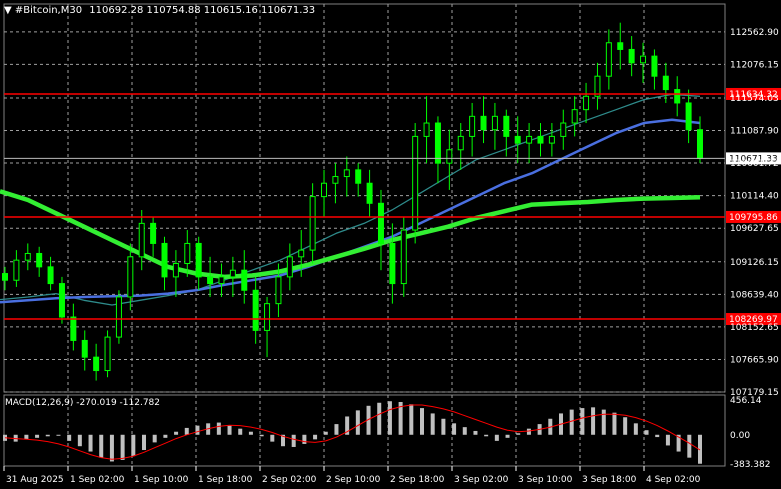  Describe the element at coordinates (754, 263) in the screenshot. I see `price-tick-label: 109126.15` at that location.